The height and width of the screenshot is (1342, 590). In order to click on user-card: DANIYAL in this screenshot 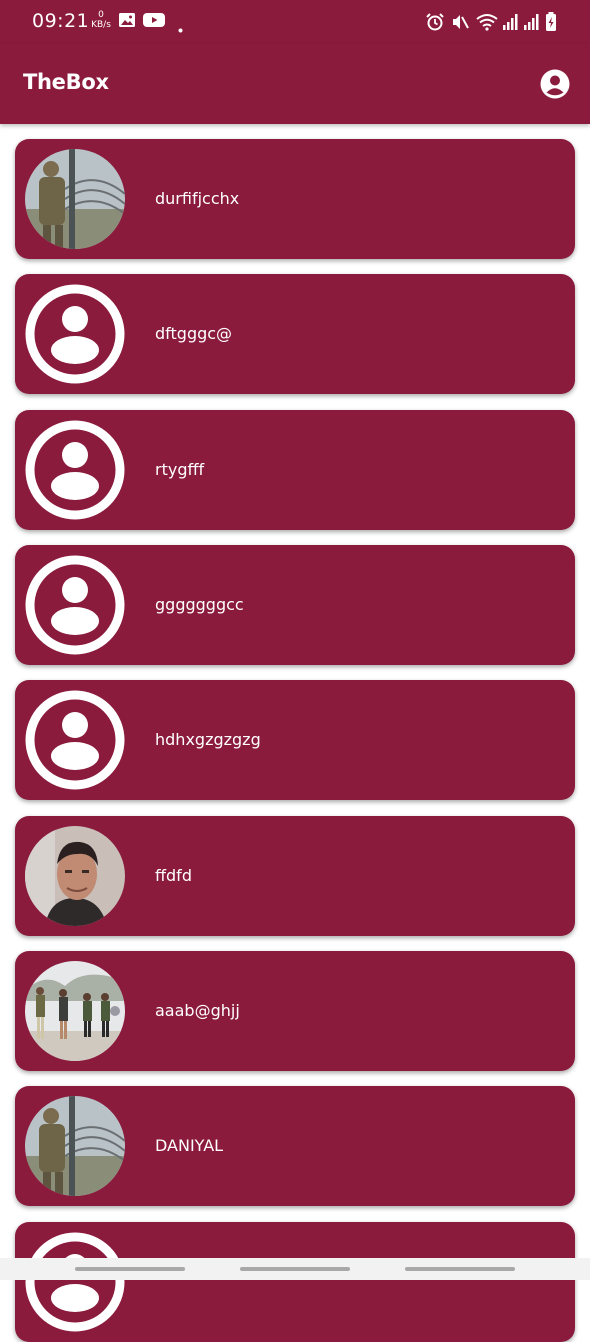, I will do `click(295, 1146)`.